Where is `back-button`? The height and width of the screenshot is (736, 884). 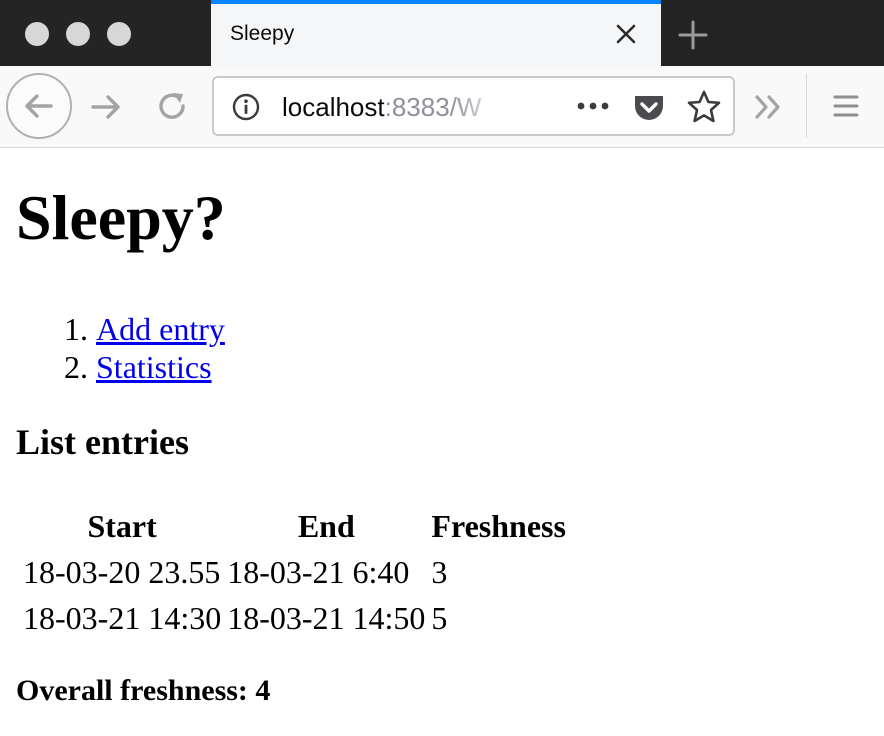
back-button is located at coordinates (39, 106).